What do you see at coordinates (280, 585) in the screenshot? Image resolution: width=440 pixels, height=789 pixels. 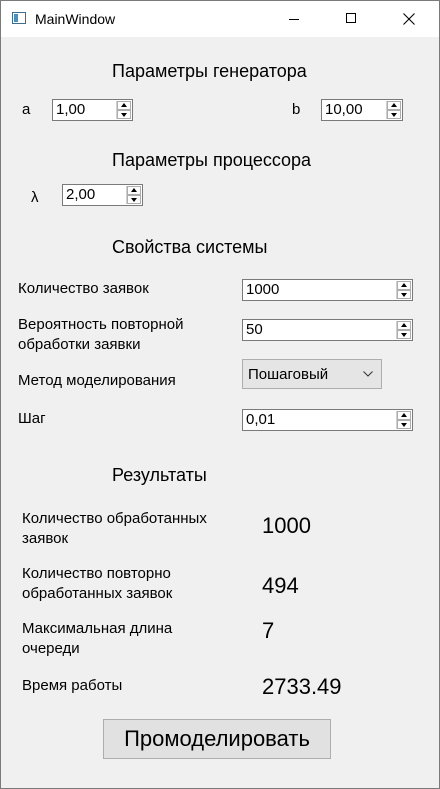 I see `reprocessed-value: 494` at bounding box center [280, 585].